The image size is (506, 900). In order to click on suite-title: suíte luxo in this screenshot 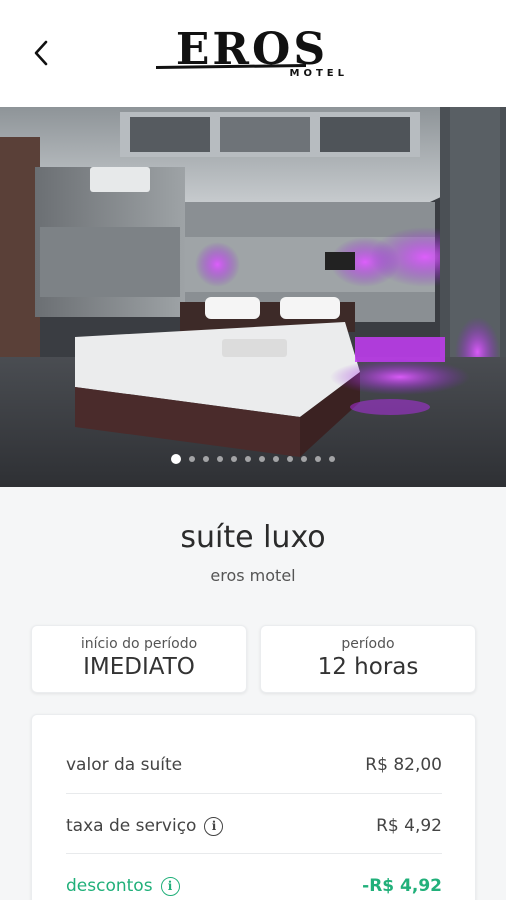, I will do `click(253, 537)`.